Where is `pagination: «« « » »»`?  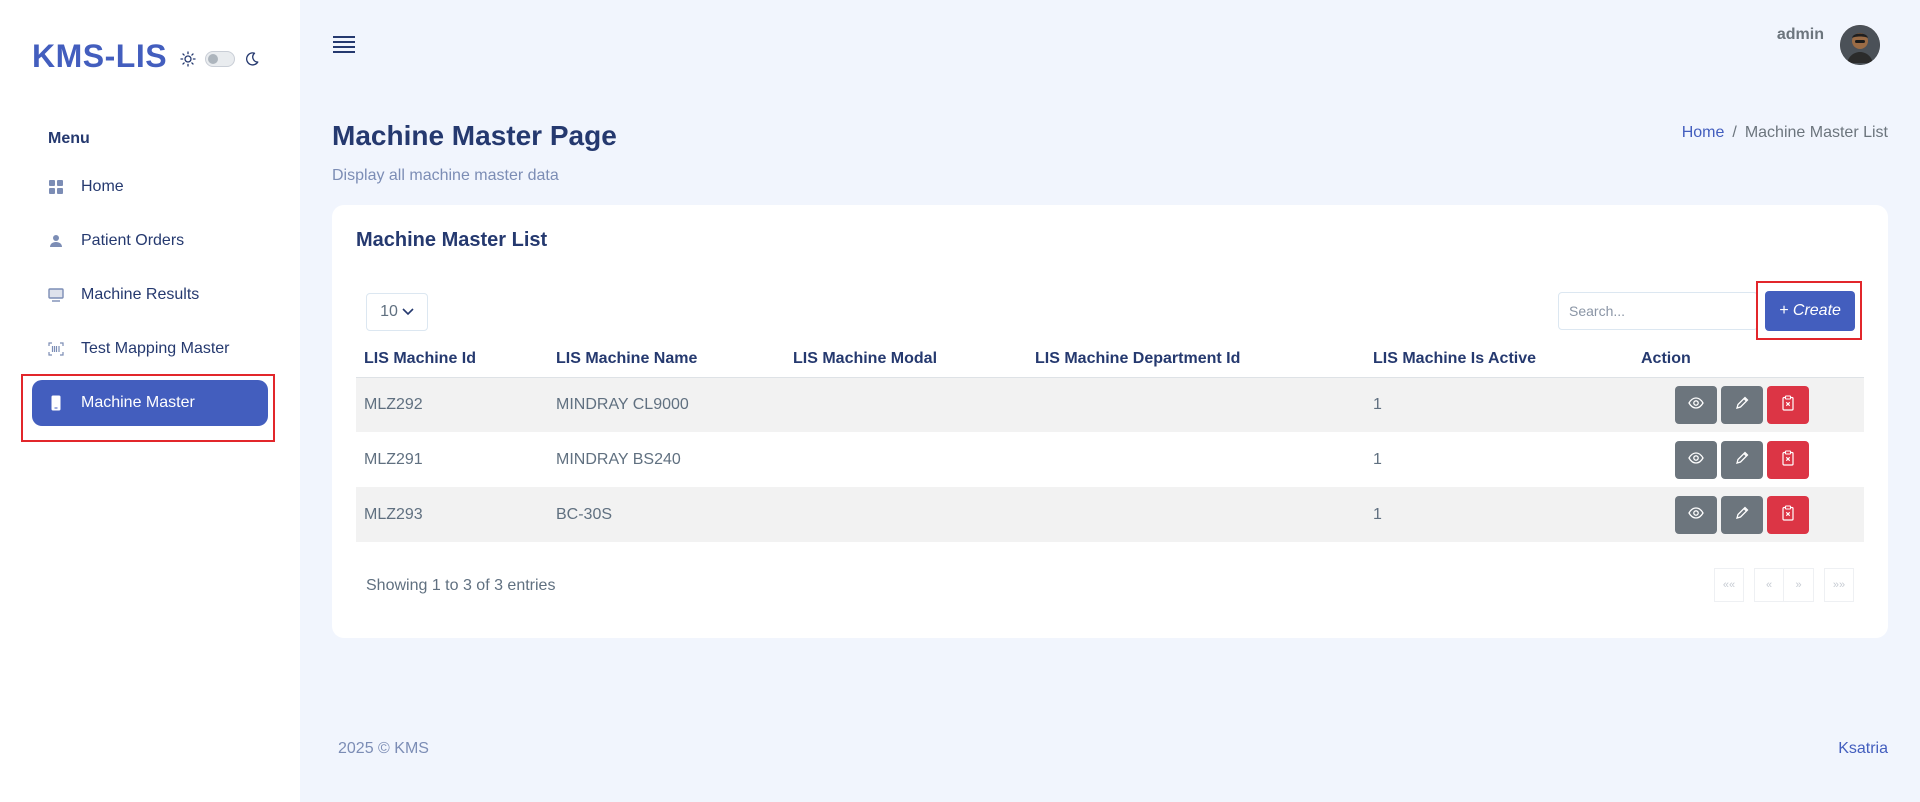
pagination: «« « » »» is located at coordinates (1784, 585).